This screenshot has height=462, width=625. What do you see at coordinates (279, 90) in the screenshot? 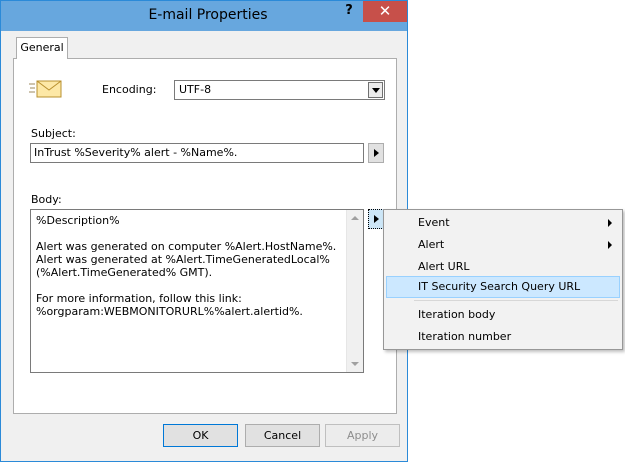
I see `encoding-select: UTF-8` at bounding box center [279, 90].